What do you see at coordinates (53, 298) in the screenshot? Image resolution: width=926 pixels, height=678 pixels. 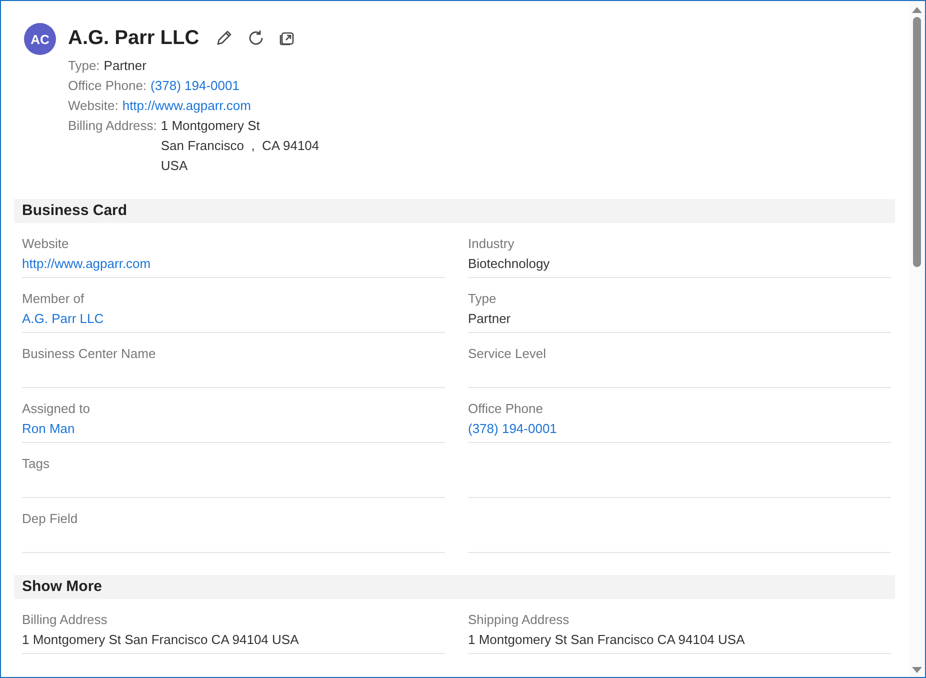 I see `field-label: Member of` at bounding box center [53, 298].